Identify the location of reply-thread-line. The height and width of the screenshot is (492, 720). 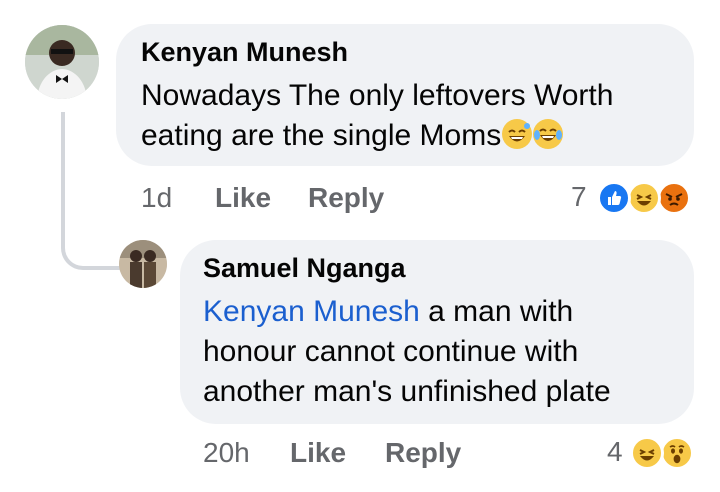
(90, 191).